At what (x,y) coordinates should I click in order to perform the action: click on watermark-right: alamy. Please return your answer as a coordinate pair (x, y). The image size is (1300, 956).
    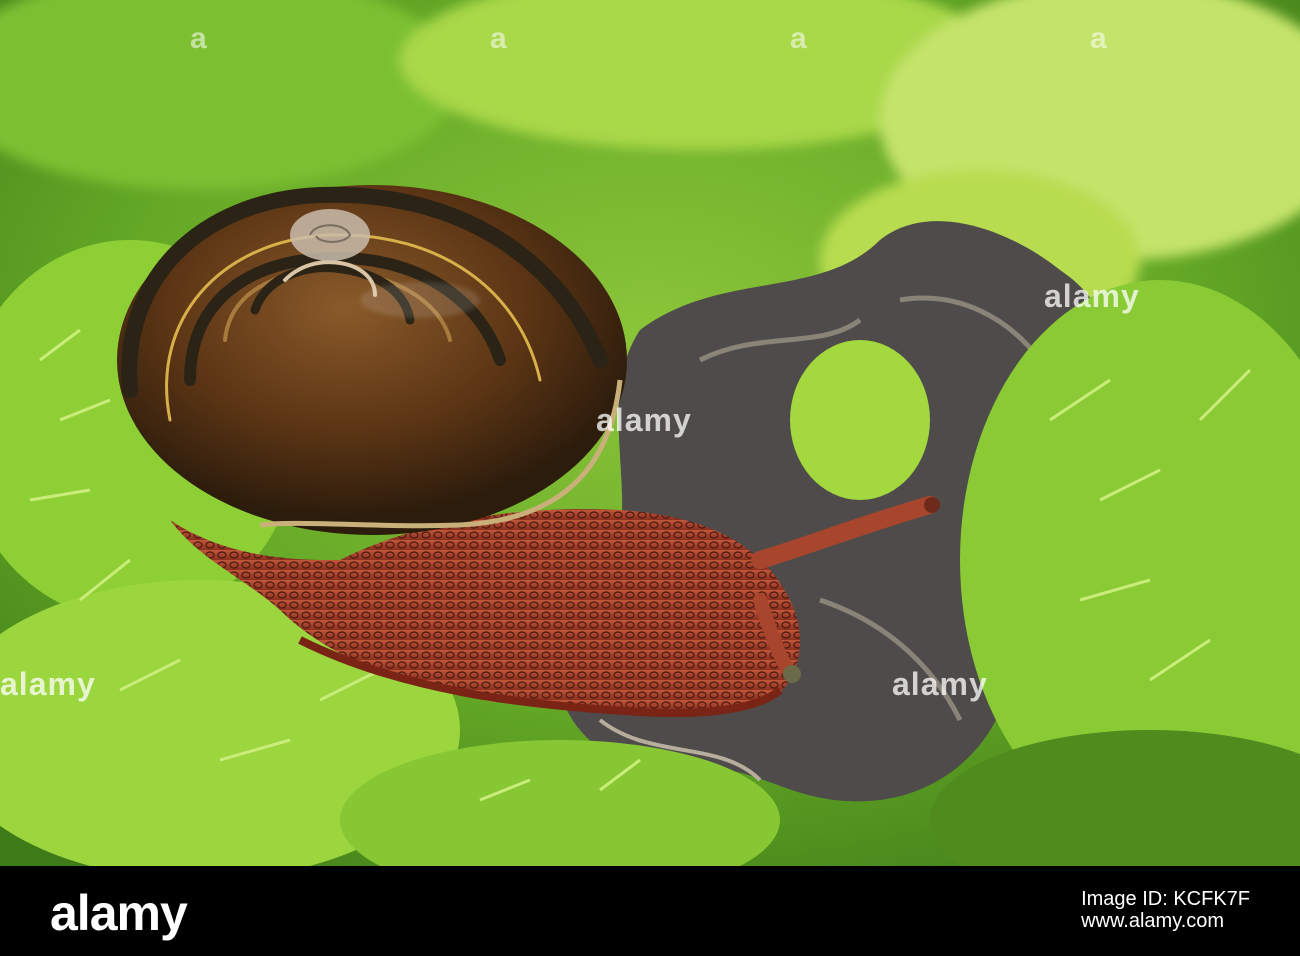
    Looking at the image, I should click on (1092, 296).